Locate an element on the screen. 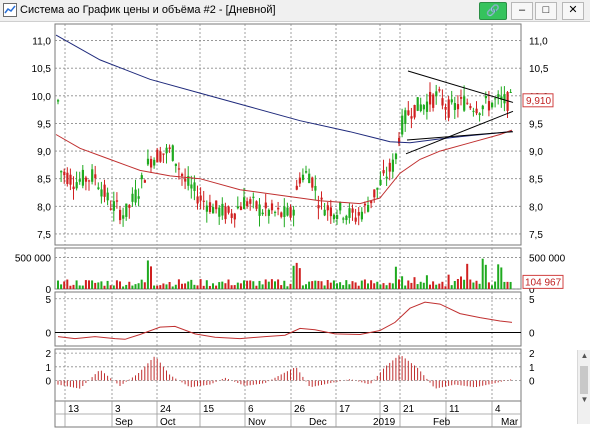 This screenshot has height=441, width=590. hist-panel-frame is located at coordinates (288, 375).